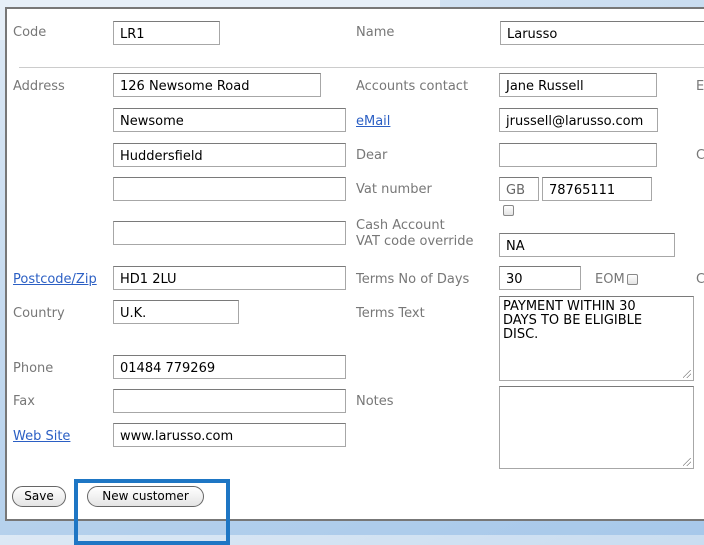 Image resolution: width=704 pixels, height=545 pixels. What do you see at coordinates (41, 437) in the screenshot?
I see `website-link: Web Site` at bounding box center [41, 437].